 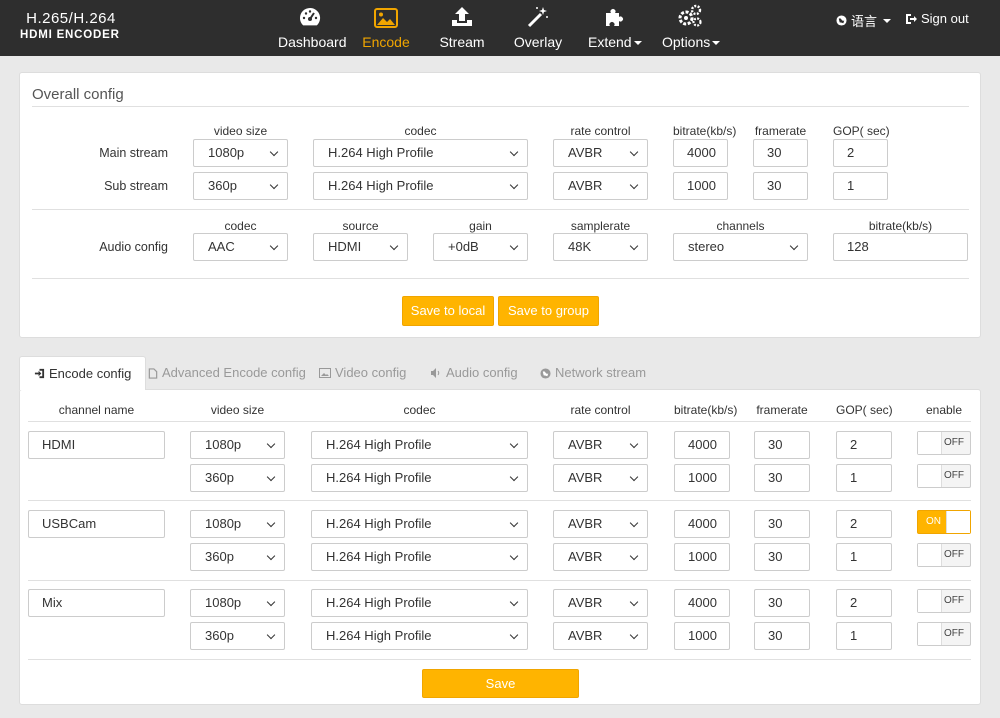 I want to click on tab-video-config: Video config, so click(x=362, y=373).